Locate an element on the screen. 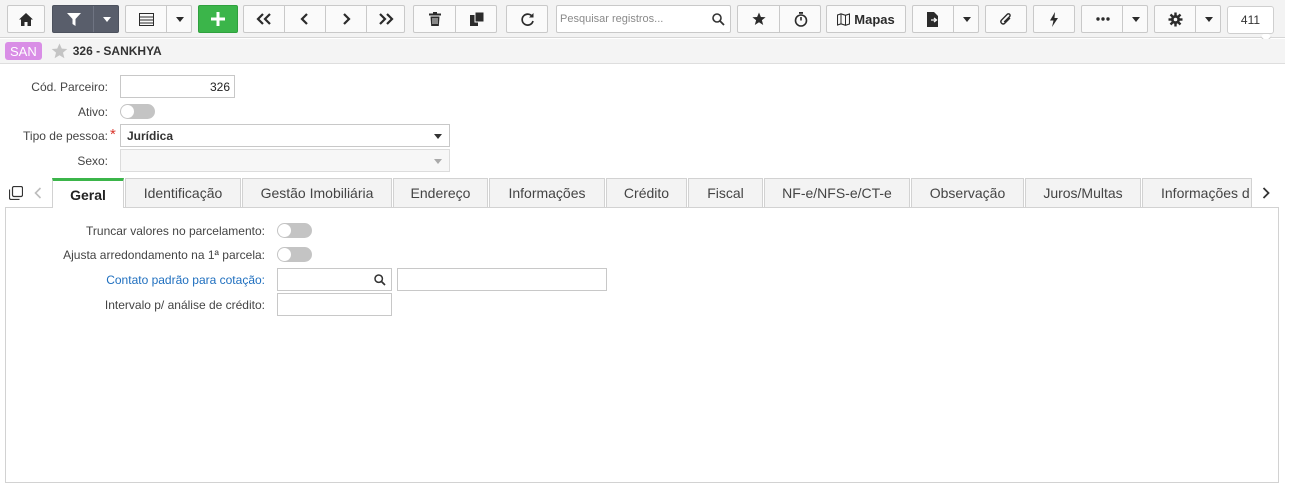  favorites-timer-group is located at coordinates (779, 19).